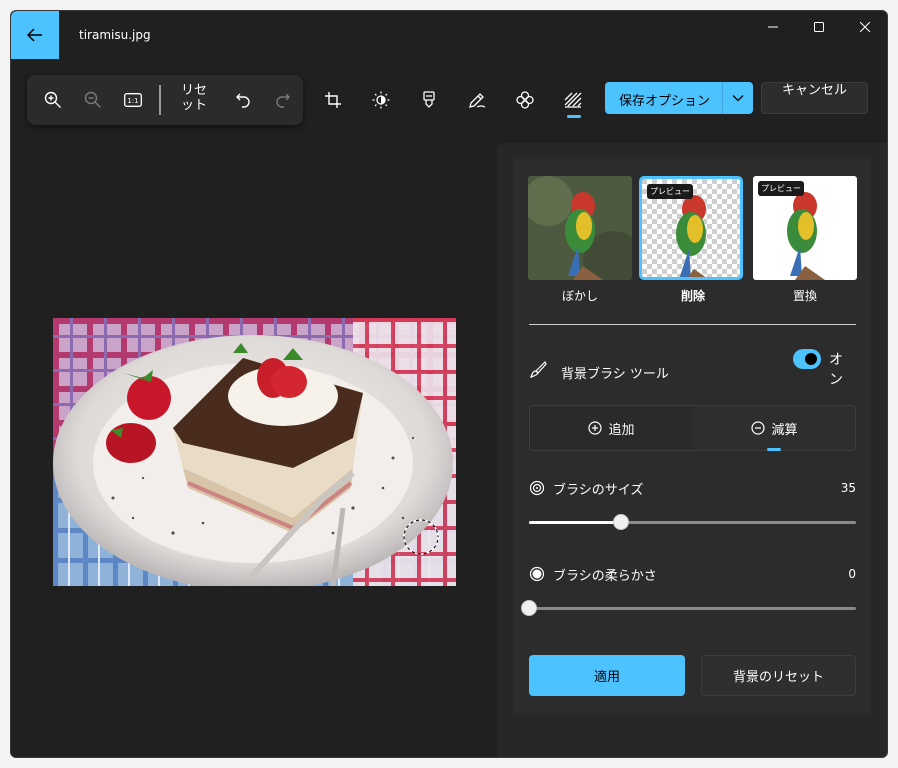  I want to click on highlighter-icon, so click(429, 99).